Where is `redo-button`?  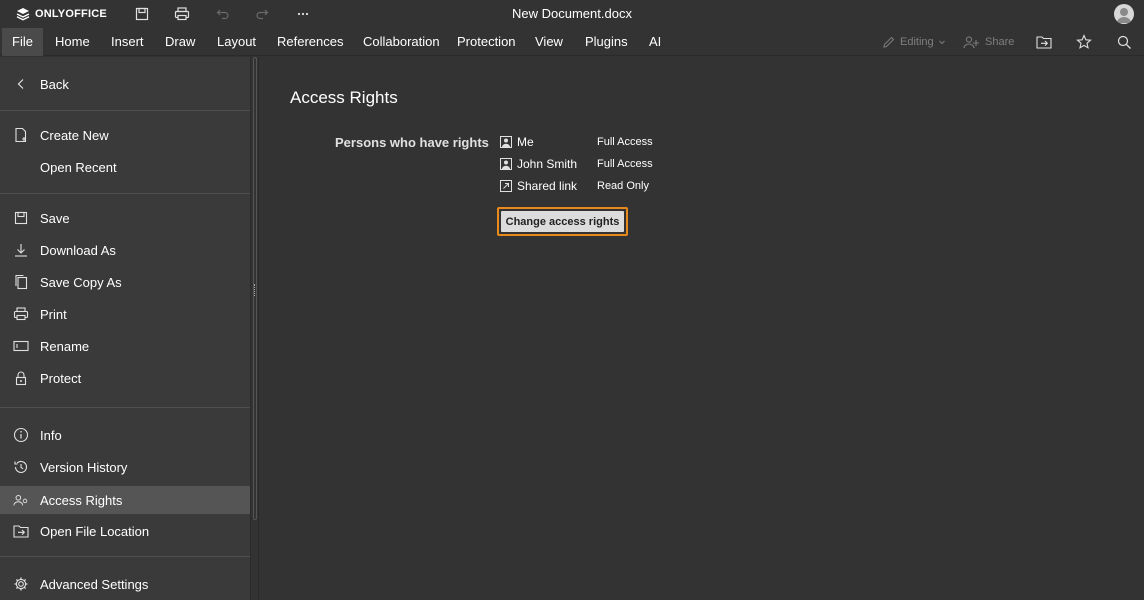
redo-button is located at coordinates (262, 14).